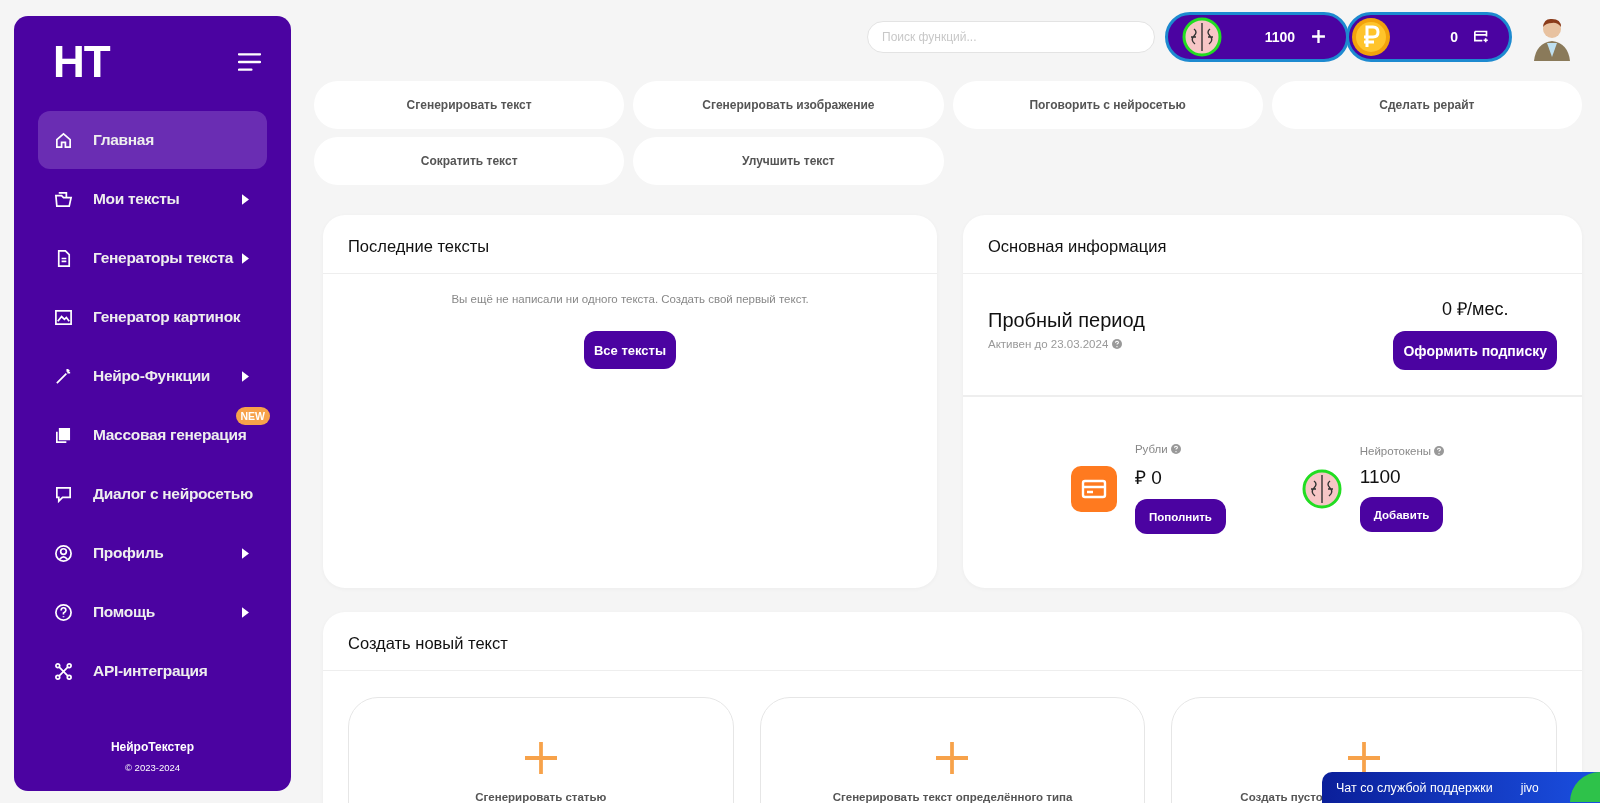 Image resolution: width=1600 pixels, height=803 pixels. Describe the element at coordinates (469, 161) in the screenshot. I see `quick-action-button: Сократить текст` at that location.